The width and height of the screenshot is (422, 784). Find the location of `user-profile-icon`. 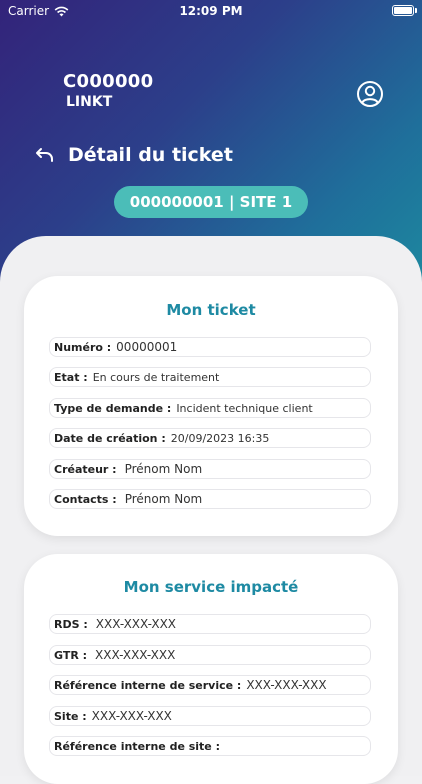

user-profile-icon is located at coordinates (370, 94).